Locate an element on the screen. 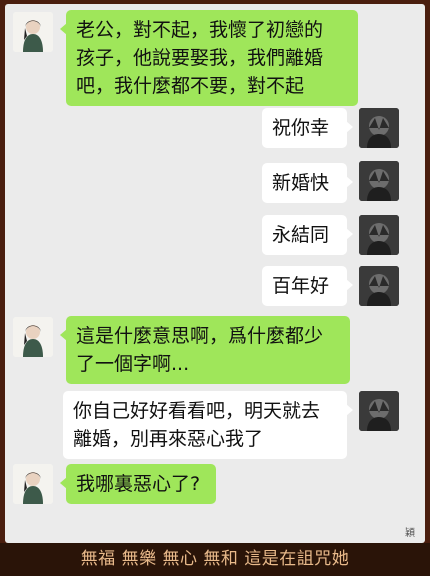 The image size is (430, 576). watermark-text: 穎 is located at coordinates (410, 533).